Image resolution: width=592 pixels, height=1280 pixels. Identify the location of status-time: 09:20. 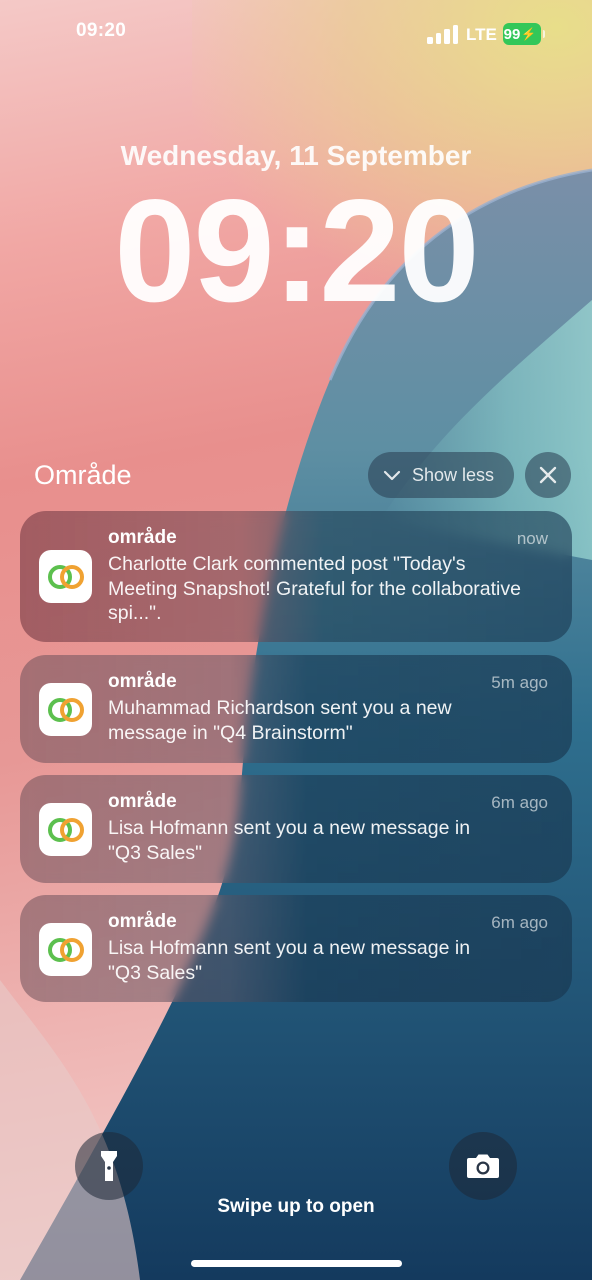
(101, 30).